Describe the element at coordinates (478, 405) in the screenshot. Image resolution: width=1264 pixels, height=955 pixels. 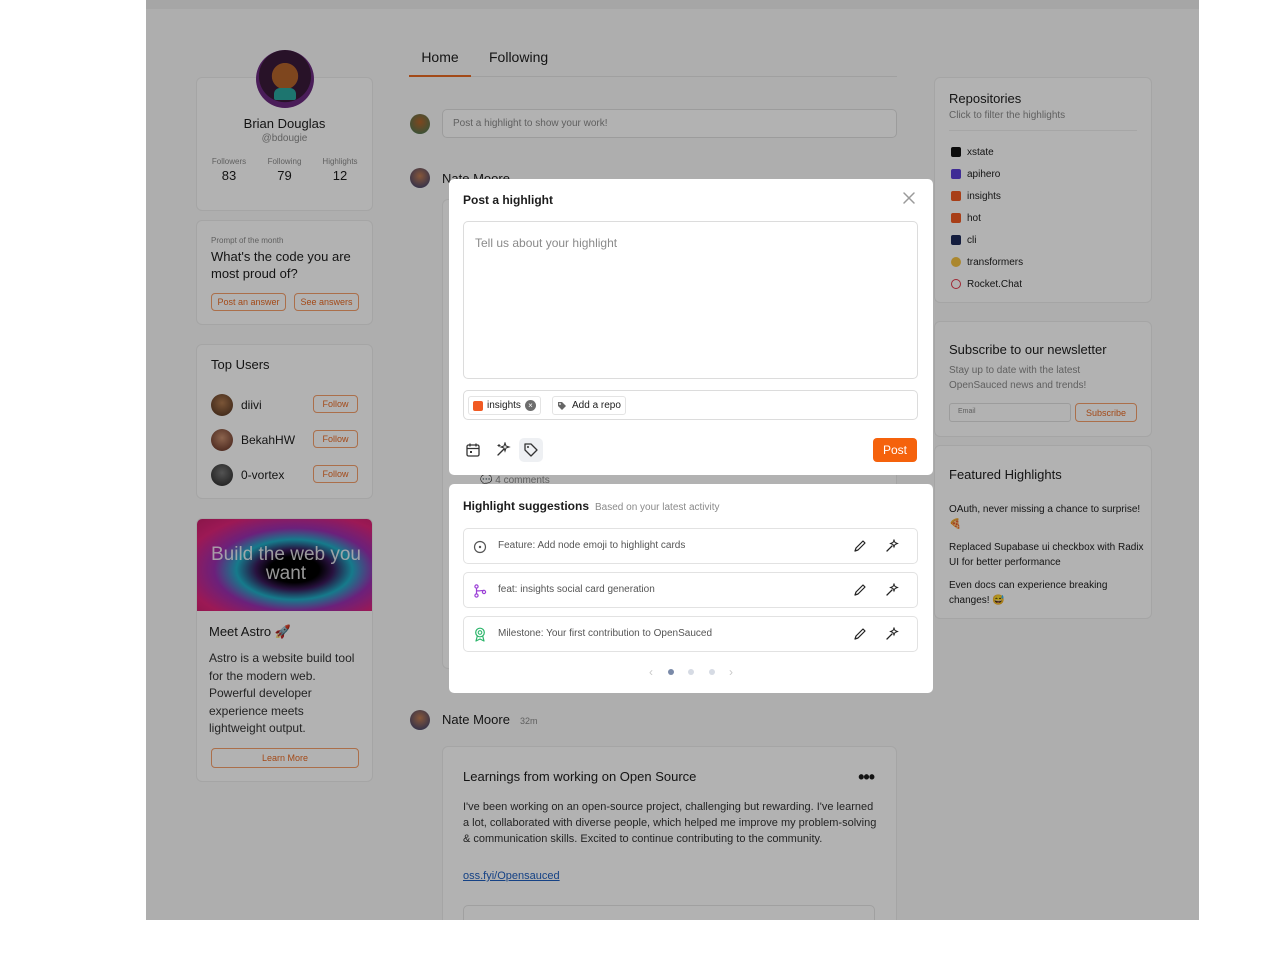
I see `insights-logo-icon` at that location.